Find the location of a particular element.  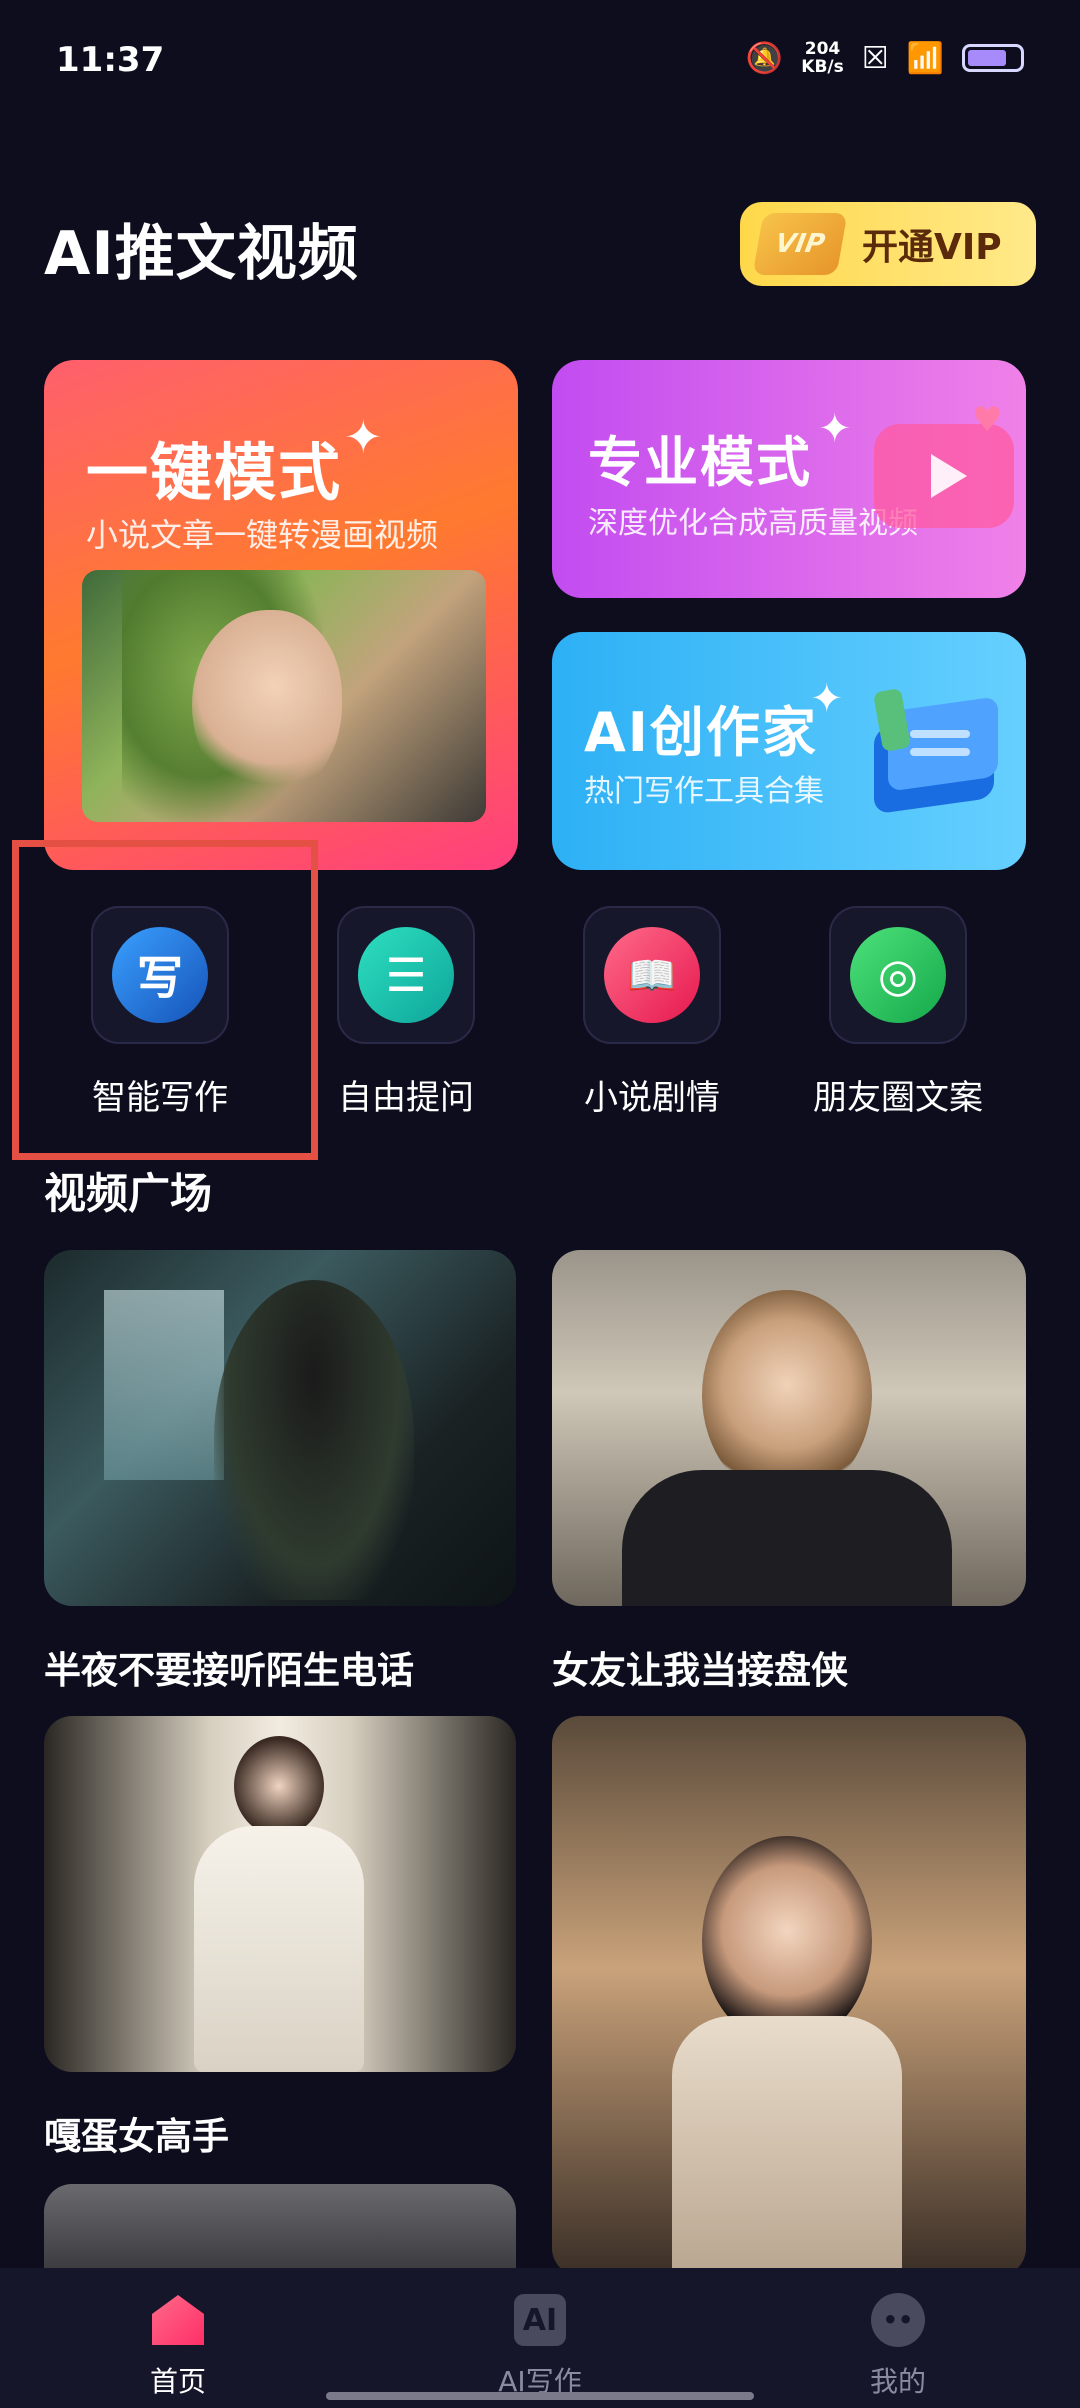

tool-moments-copy: ◎ 朋友圈文案 is located at coordinates (898, 1012).